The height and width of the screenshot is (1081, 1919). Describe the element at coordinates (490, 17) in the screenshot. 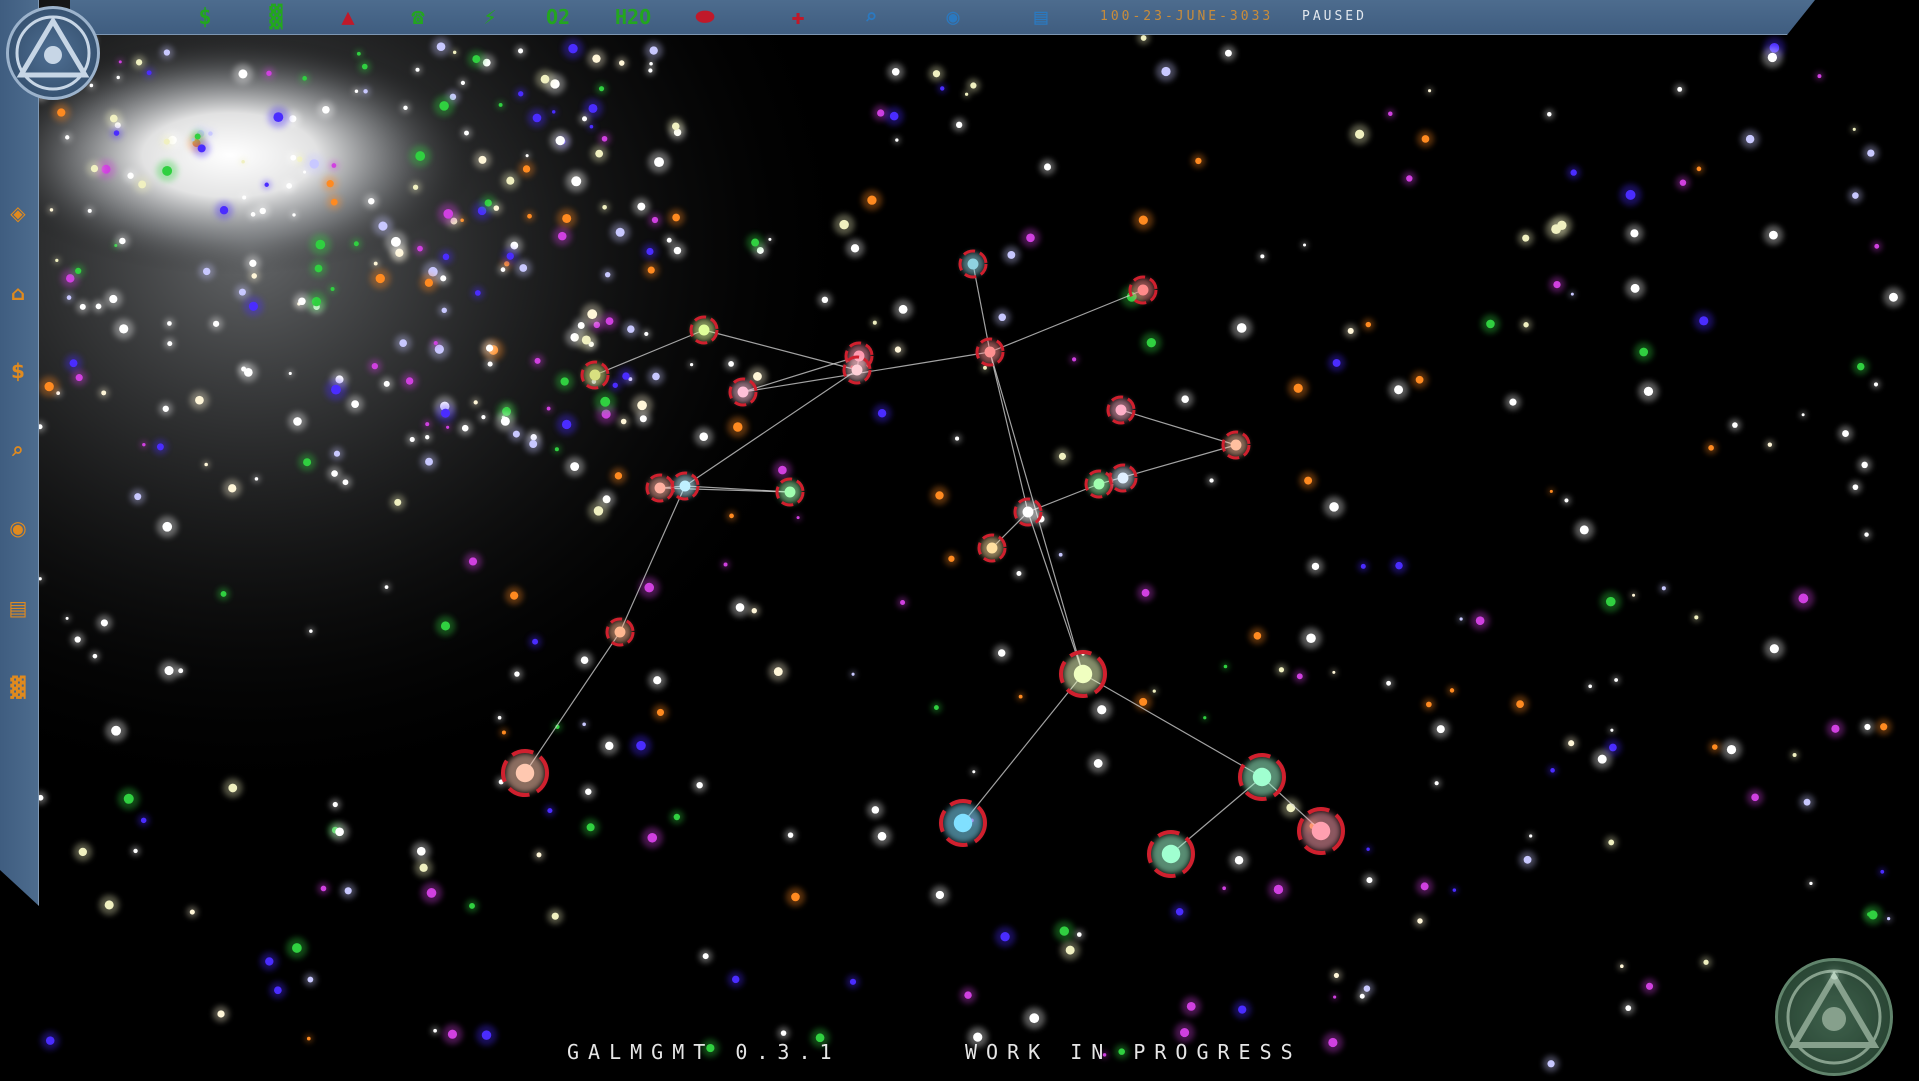

I see `energy-icon: ⚡` at that location.